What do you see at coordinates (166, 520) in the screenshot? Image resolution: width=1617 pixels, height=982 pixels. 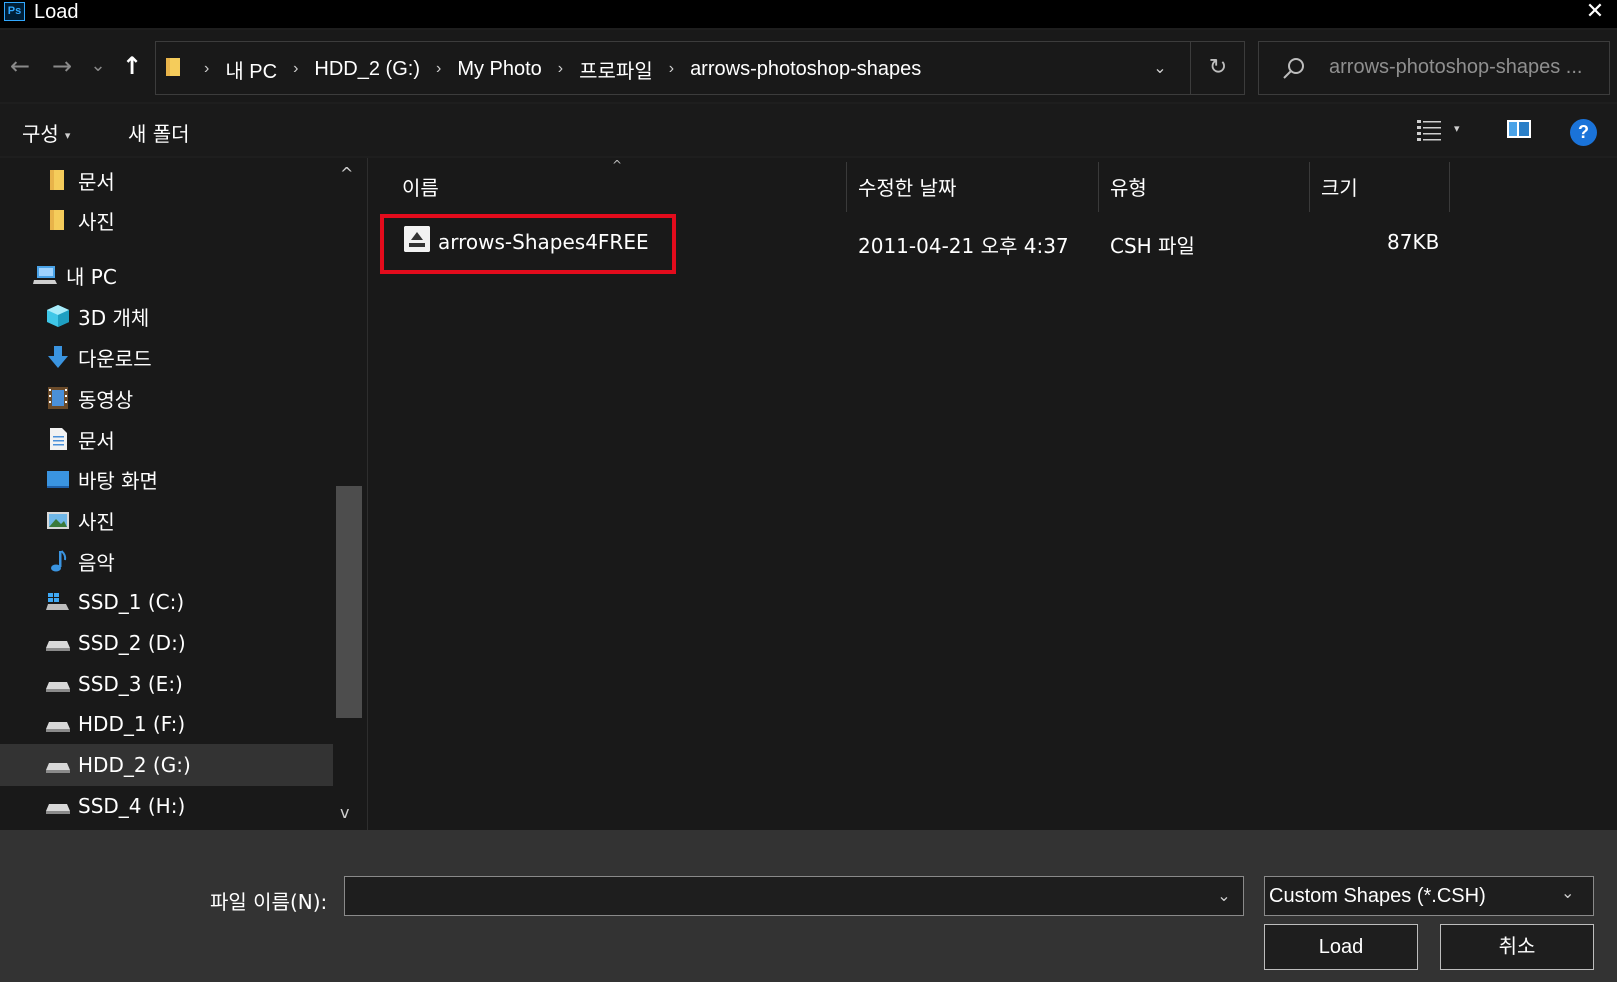 I see `nav-item-pictures: 사진` at bounding box center [166, 520].